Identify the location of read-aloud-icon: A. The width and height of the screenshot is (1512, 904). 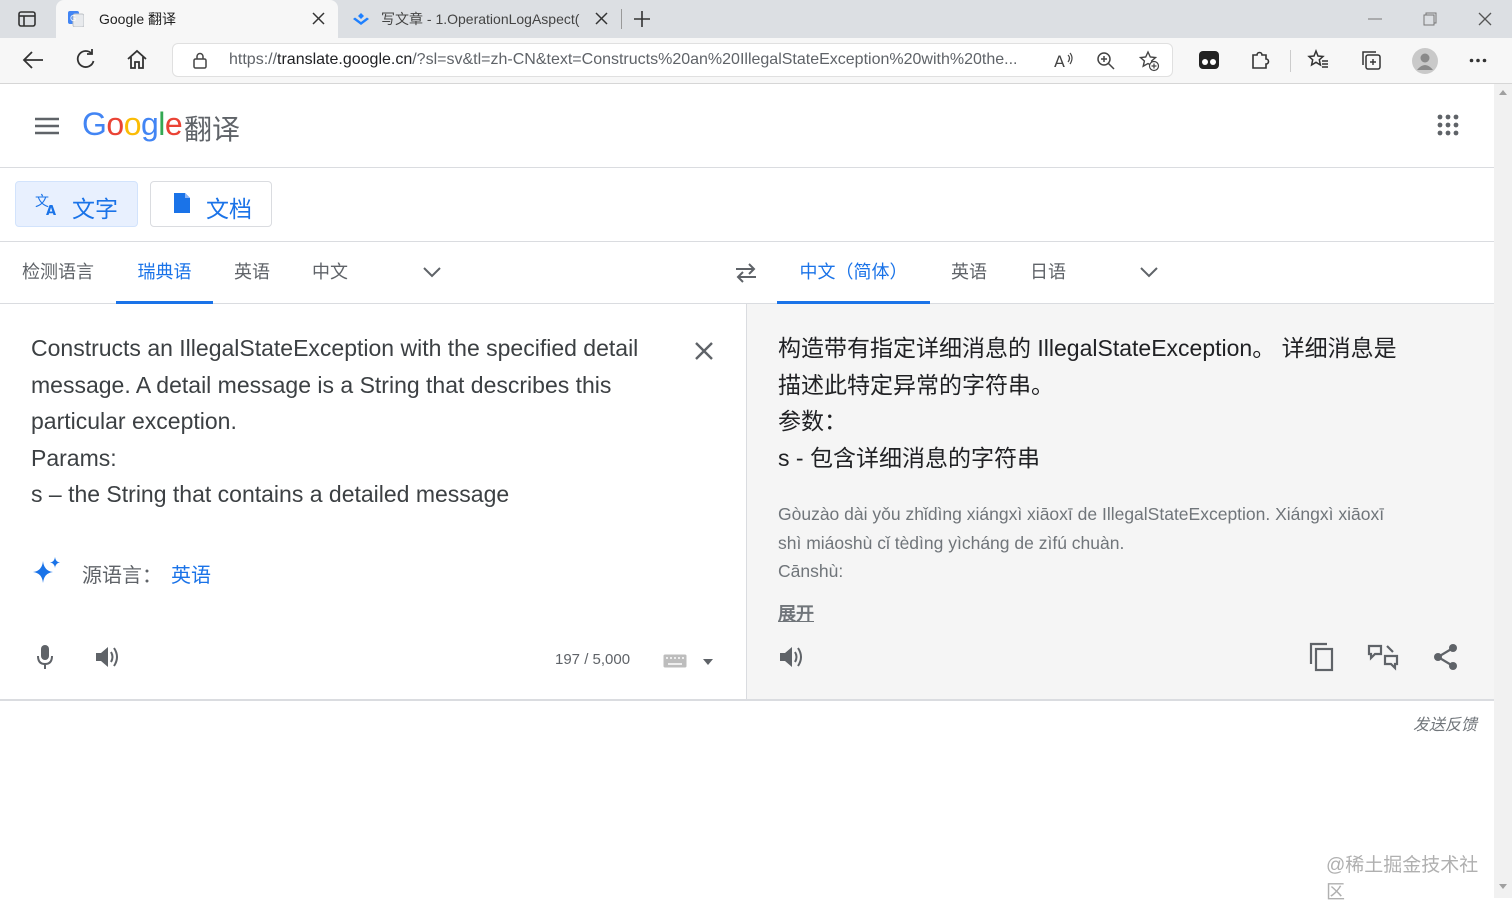
(1064, 61).